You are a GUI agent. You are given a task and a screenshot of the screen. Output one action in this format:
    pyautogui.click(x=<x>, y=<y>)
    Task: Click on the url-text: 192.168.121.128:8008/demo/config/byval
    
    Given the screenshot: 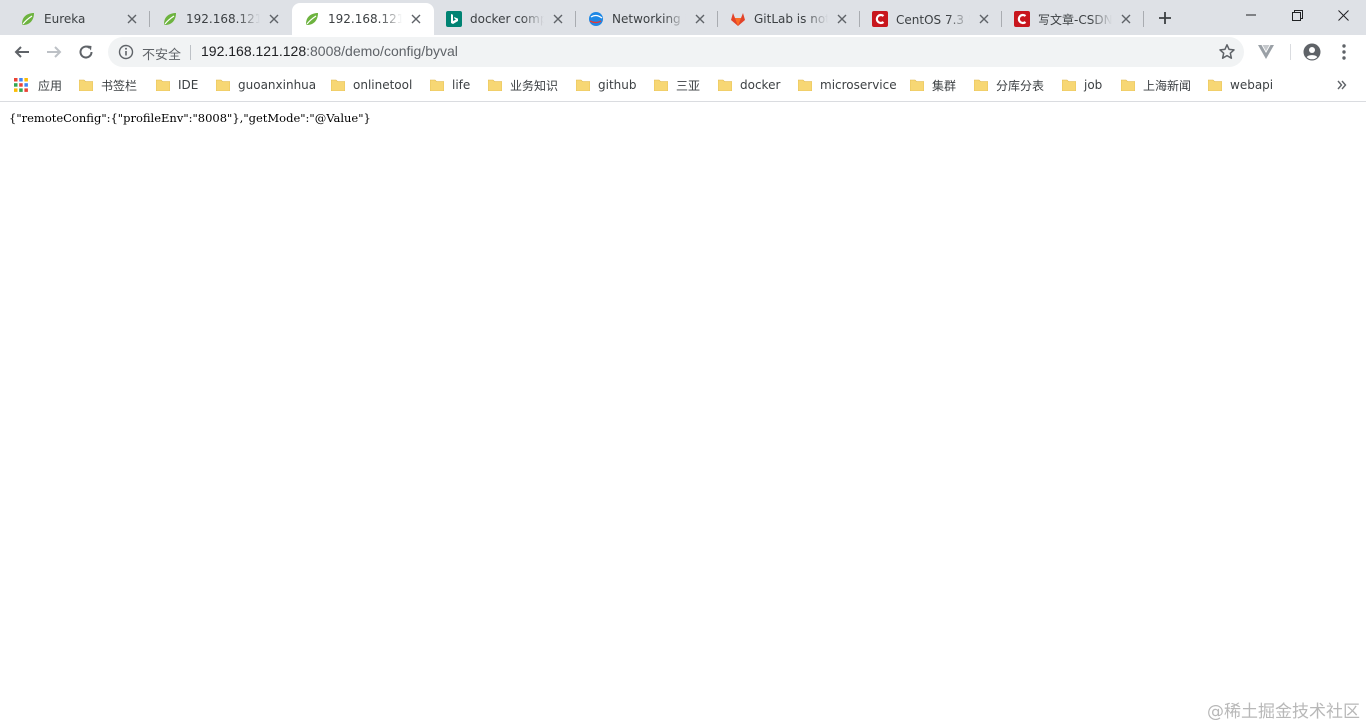 What is the action you would take?
    pyautogui.click(x=329, y=51)
    